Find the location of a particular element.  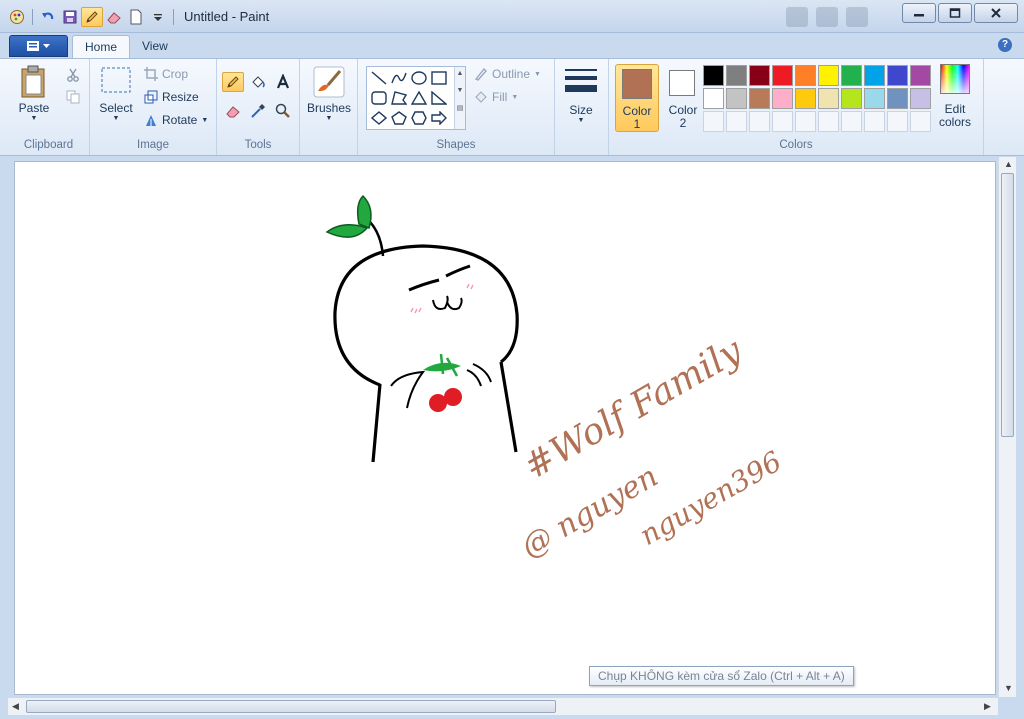

undo-icon is located at coordinates (48, 17).